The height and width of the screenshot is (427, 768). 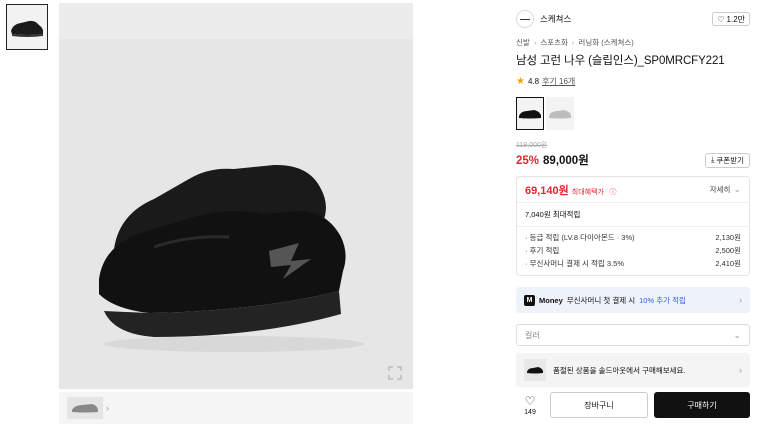 I want to click on soldout-content: 품절된 상품을 솔드아웃에서 구매해보세요., so click(x=605, y=370).